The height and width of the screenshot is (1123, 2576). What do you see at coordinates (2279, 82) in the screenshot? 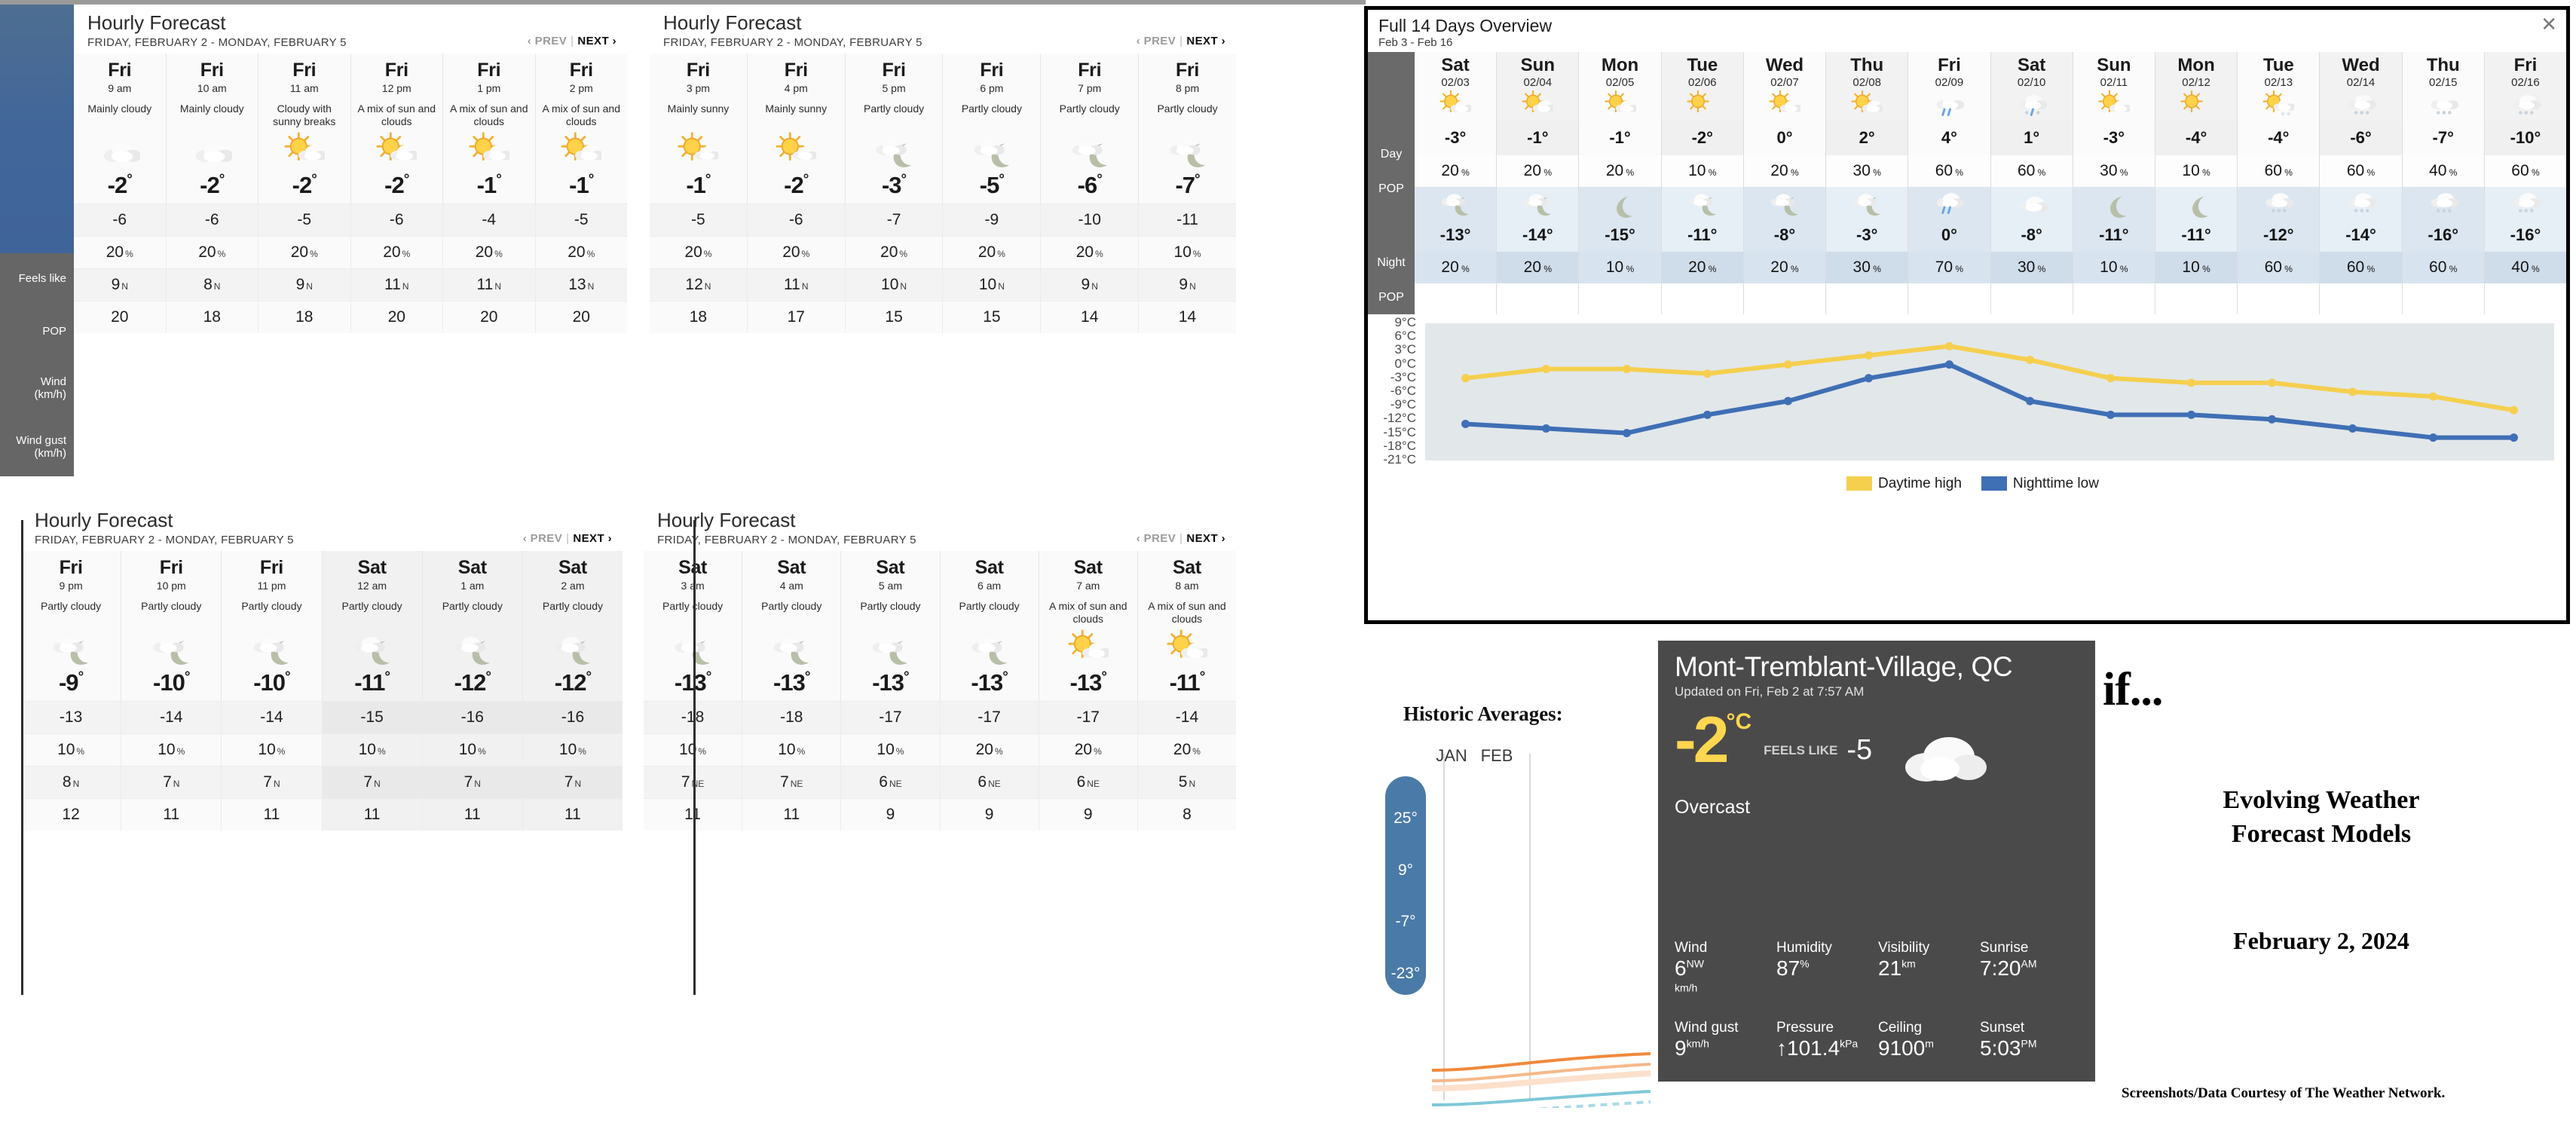
I see `overview-date: 02/13` at bounding box center [2279, 82].